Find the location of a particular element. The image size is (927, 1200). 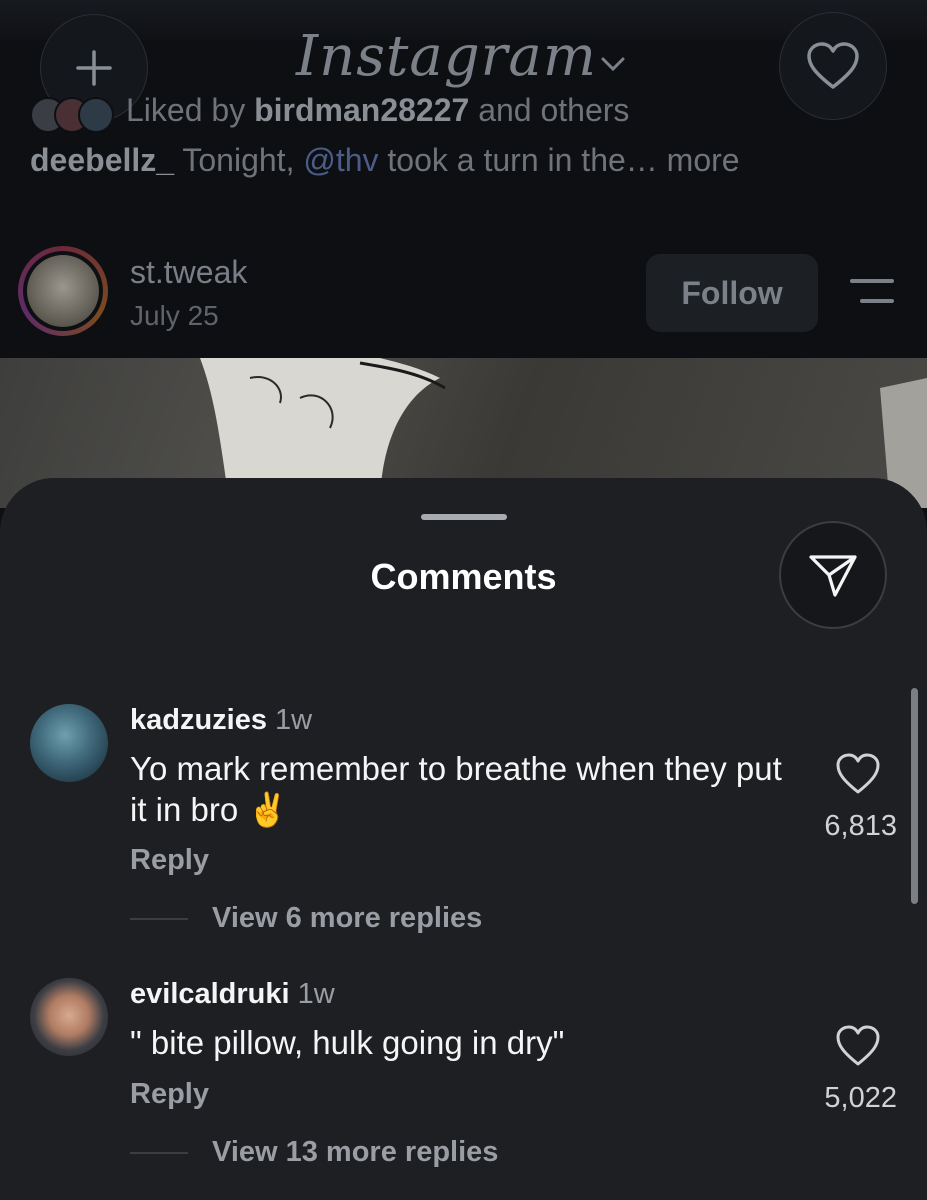

post-date: July 25 is located at coordinates (174, 315).